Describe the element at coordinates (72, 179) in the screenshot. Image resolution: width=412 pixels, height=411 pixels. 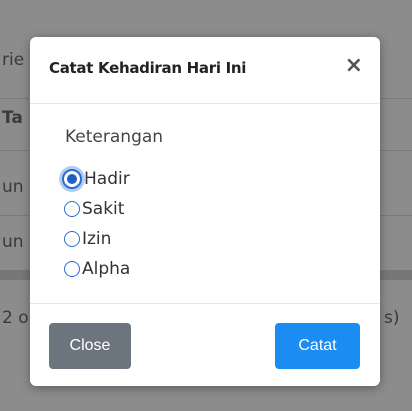
I see `radio-checked-icon` at that location.